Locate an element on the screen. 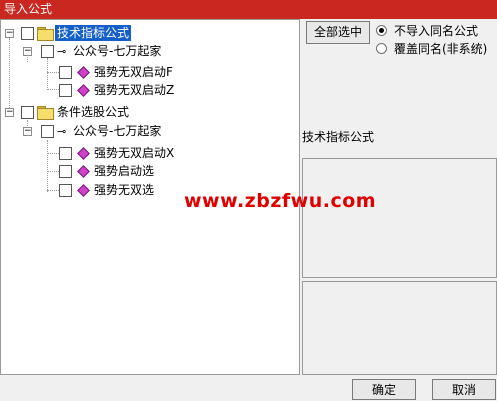 Image resolution: width=497 pixels, height=401 pixels. radio-overwrite: 覆盖同名(非系统) is located at coordinates (436, 49).